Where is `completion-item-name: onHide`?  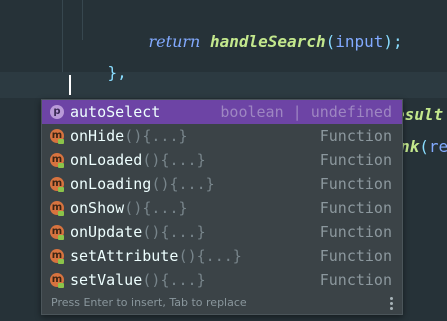 completion-item-name: onHide is located at coordinates (97, 136).